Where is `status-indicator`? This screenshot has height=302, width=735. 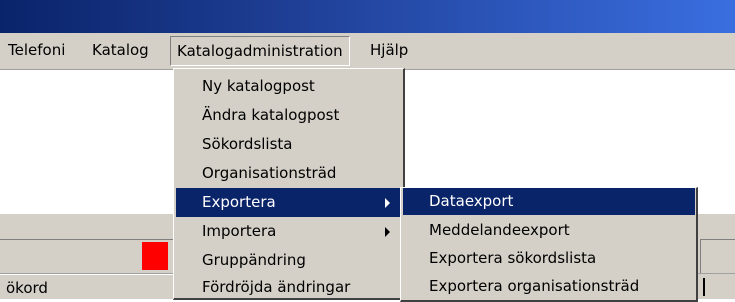
status-indicator is located at coordinates (155, 256).